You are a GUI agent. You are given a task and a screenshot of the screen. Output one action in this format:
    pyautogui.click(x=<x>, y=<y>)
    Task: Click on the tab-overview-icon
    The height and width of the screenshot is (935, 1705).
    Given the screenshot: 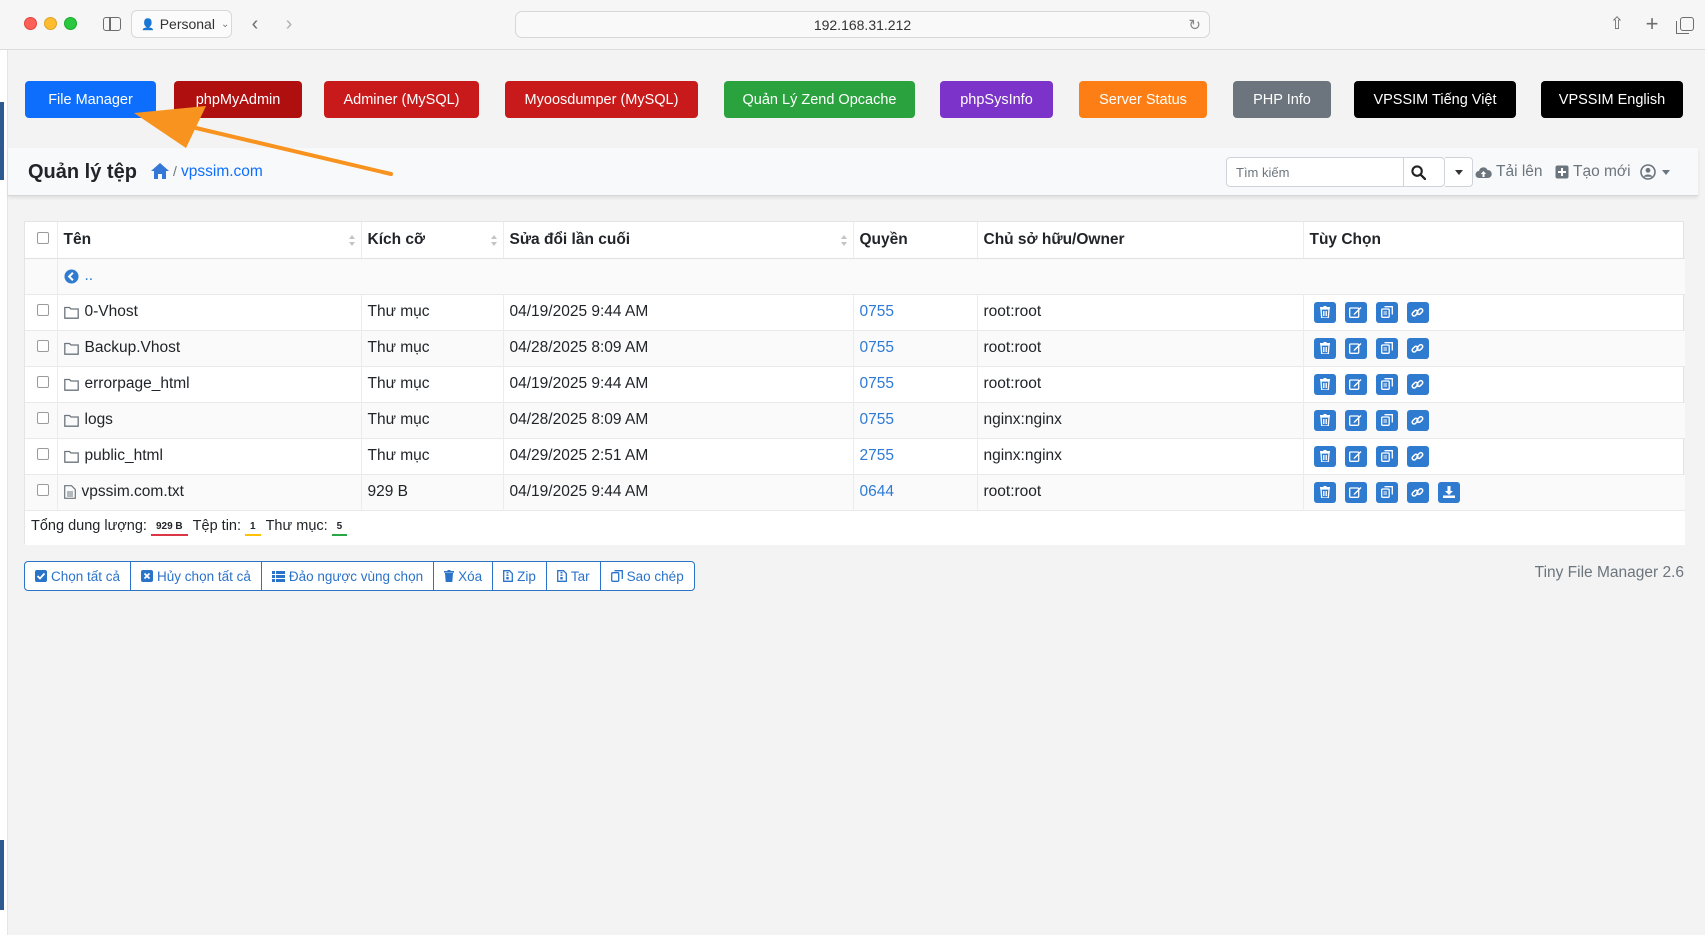 What is the action you would take?
    pyautogui.click(x=1687, y=24)
    